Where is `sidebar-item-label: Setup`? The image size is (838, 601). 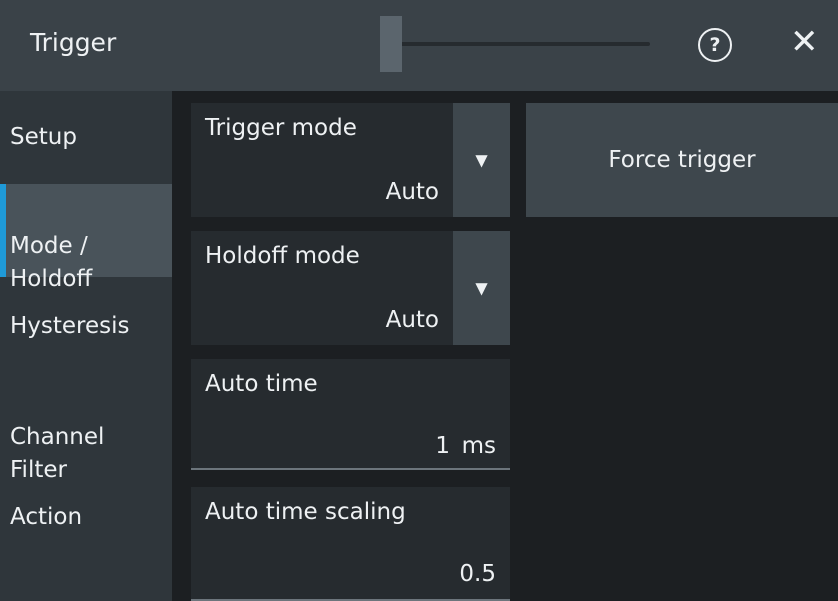 sidebar-item-label: Setup is located at coordinates (43, 137).